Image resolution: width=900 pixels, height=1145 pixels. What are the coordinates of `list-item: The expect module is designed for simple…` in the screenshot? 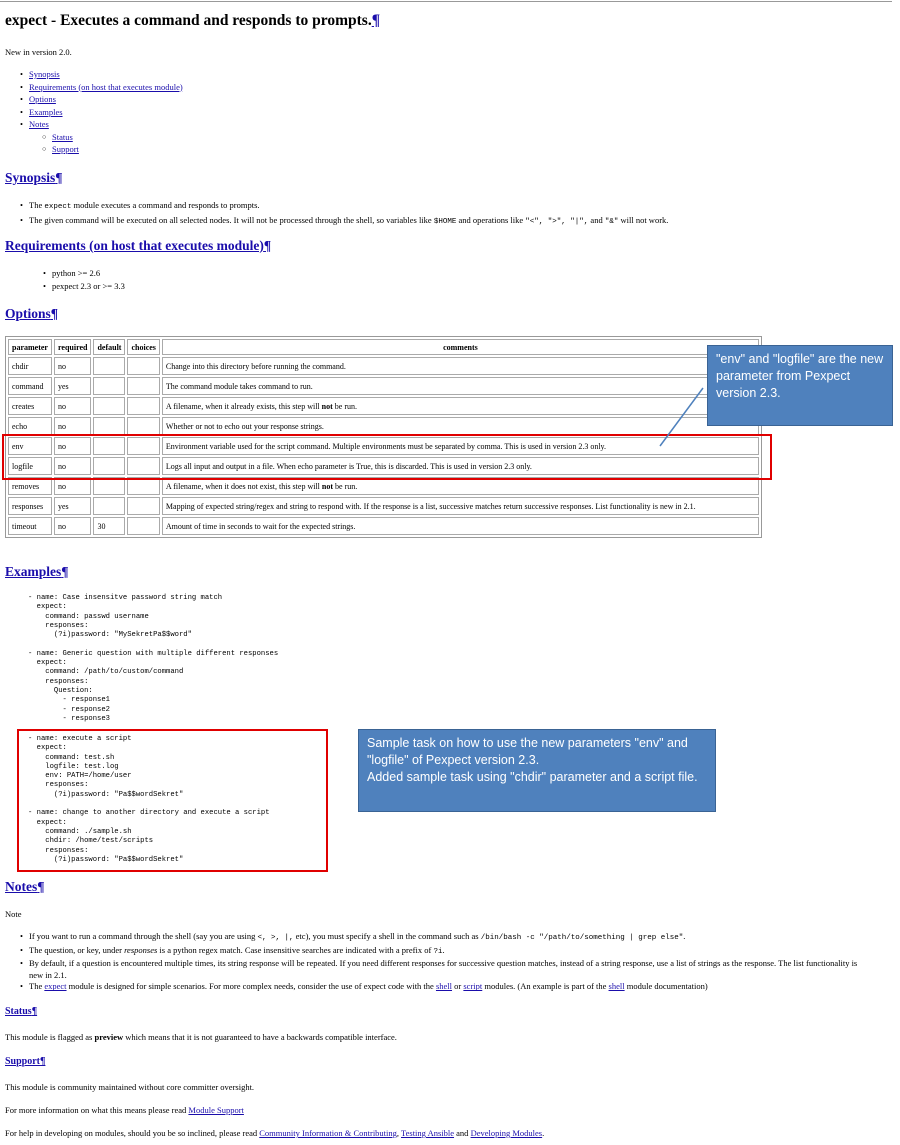 It's located at (444, 987).